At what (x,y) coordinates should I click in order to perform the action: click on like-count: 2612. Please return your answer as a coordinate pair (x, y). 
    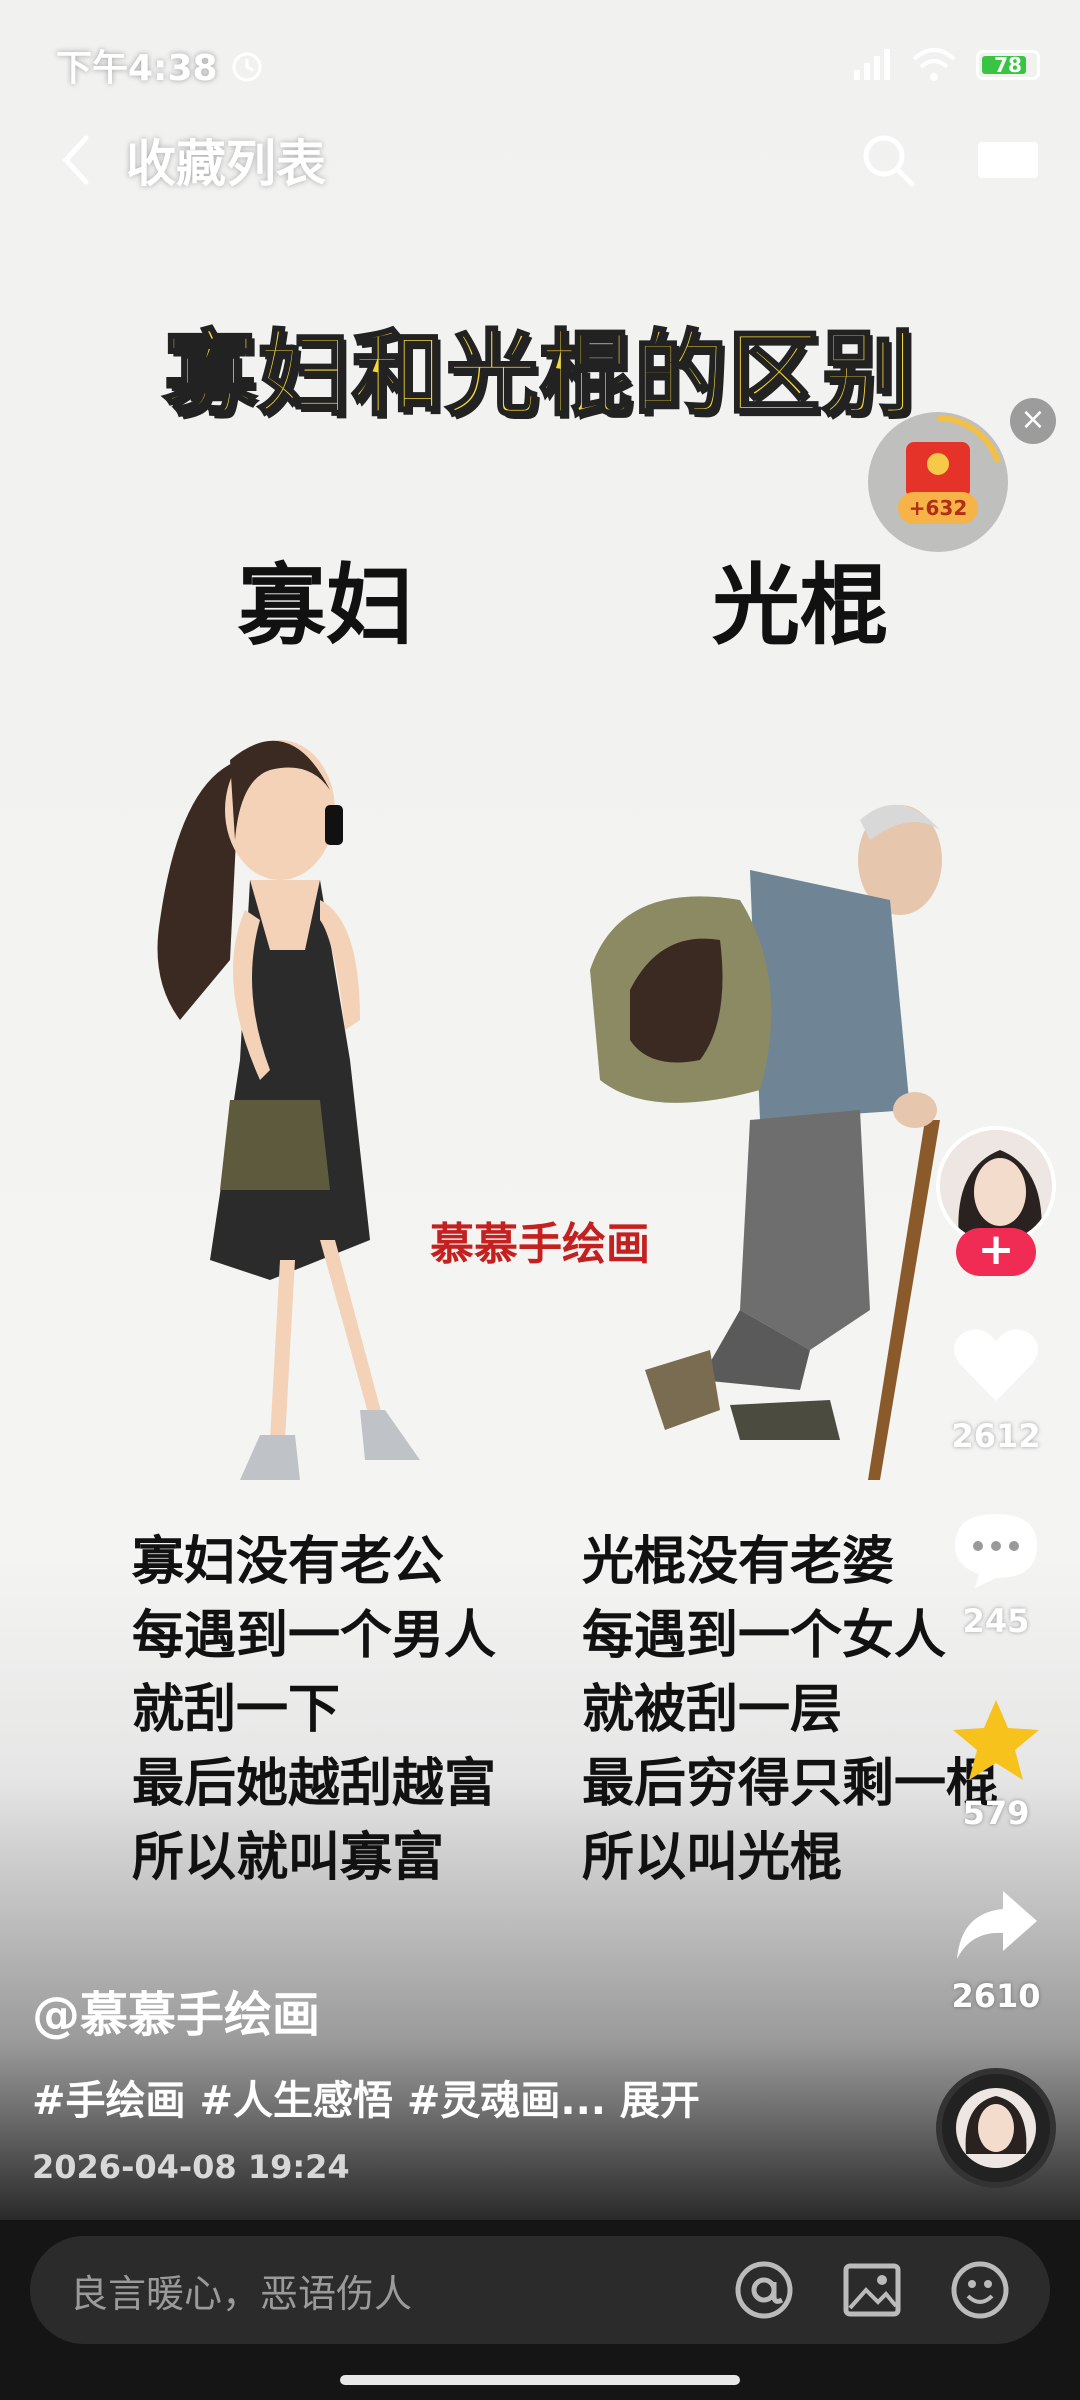
    Looking at the image, I should click on (996, 1436).